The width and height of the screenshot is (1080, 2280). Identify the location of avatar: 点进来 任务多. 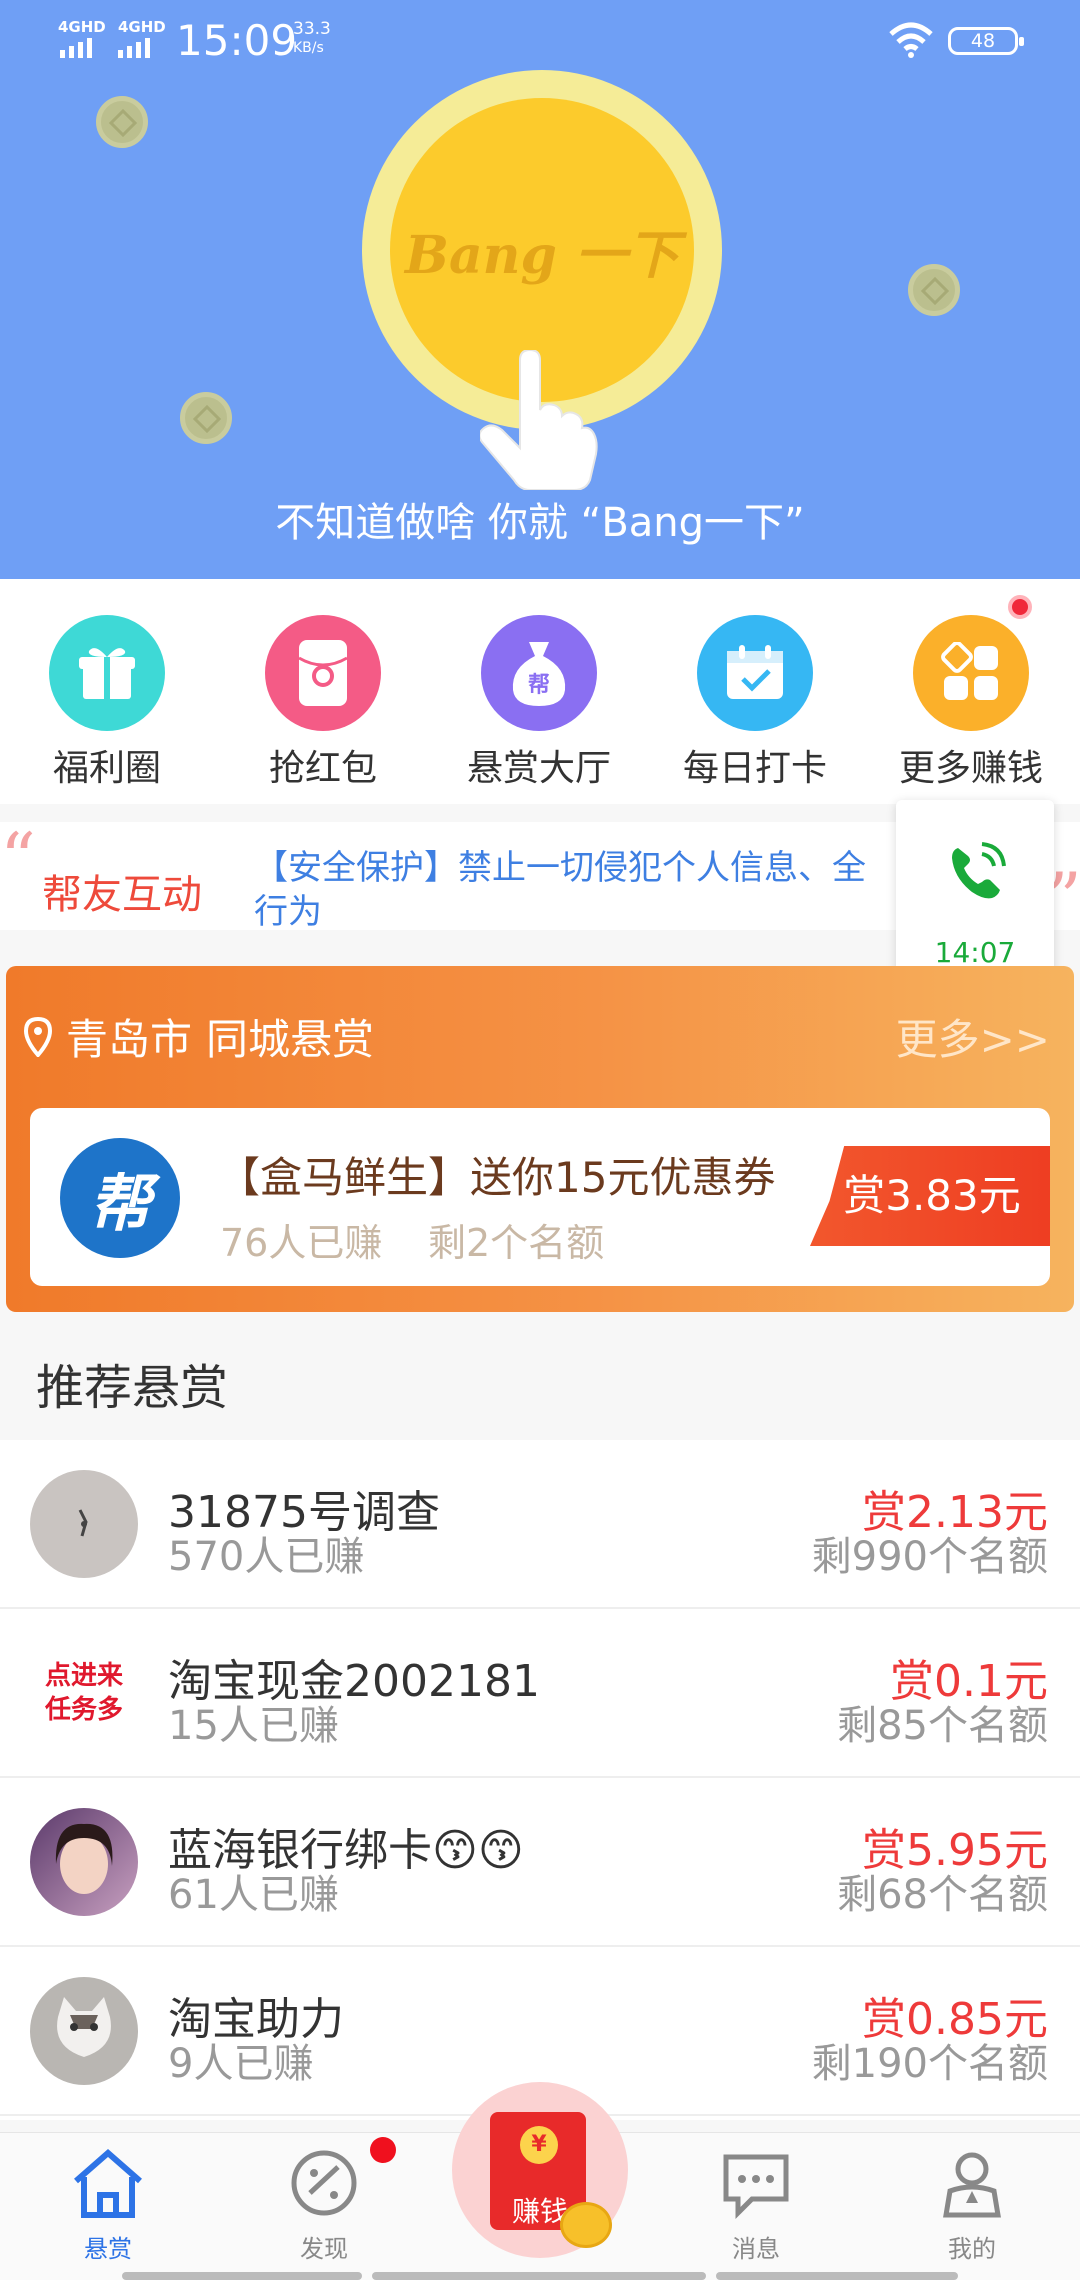
(84, 1693).